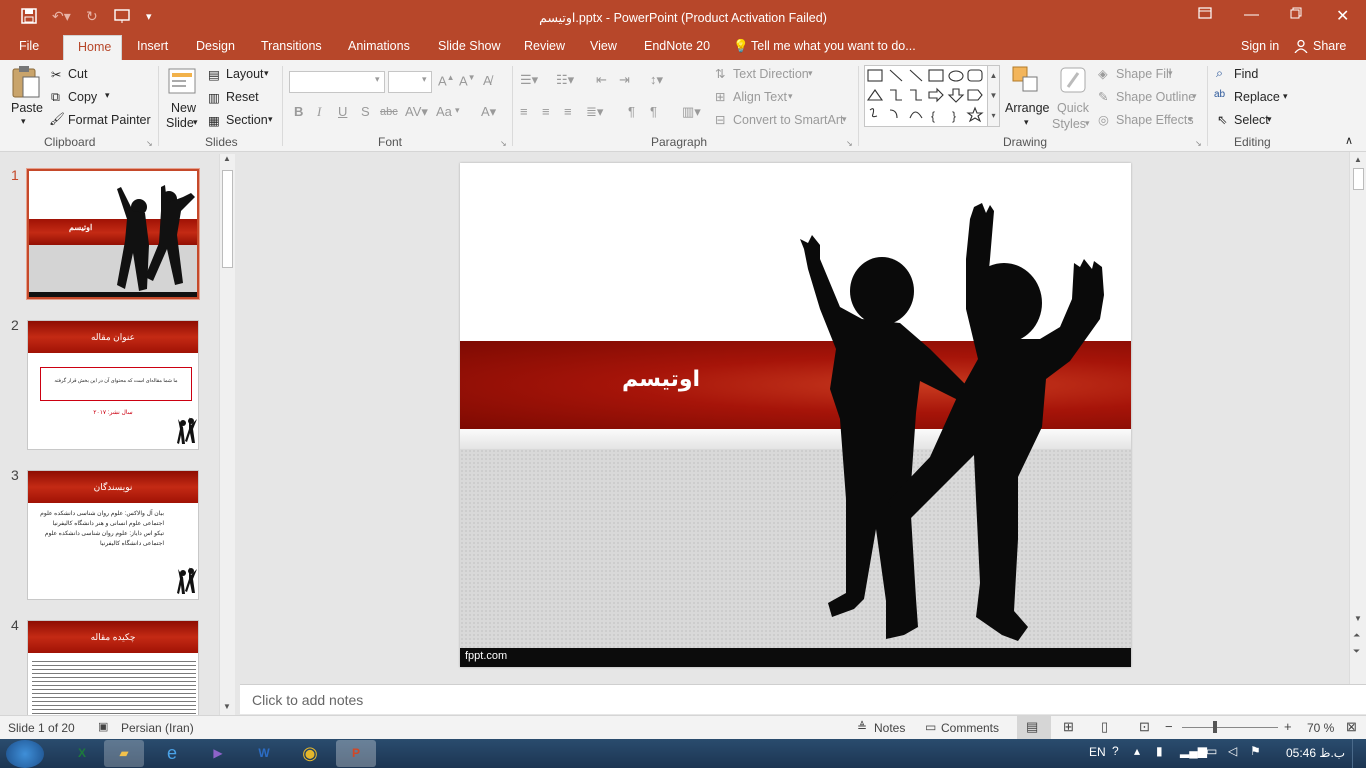 Image resolution: width=1366 pixels, height=768 pixels. I want to click on shape-effects-icon: ◎, so click(1103, 119).